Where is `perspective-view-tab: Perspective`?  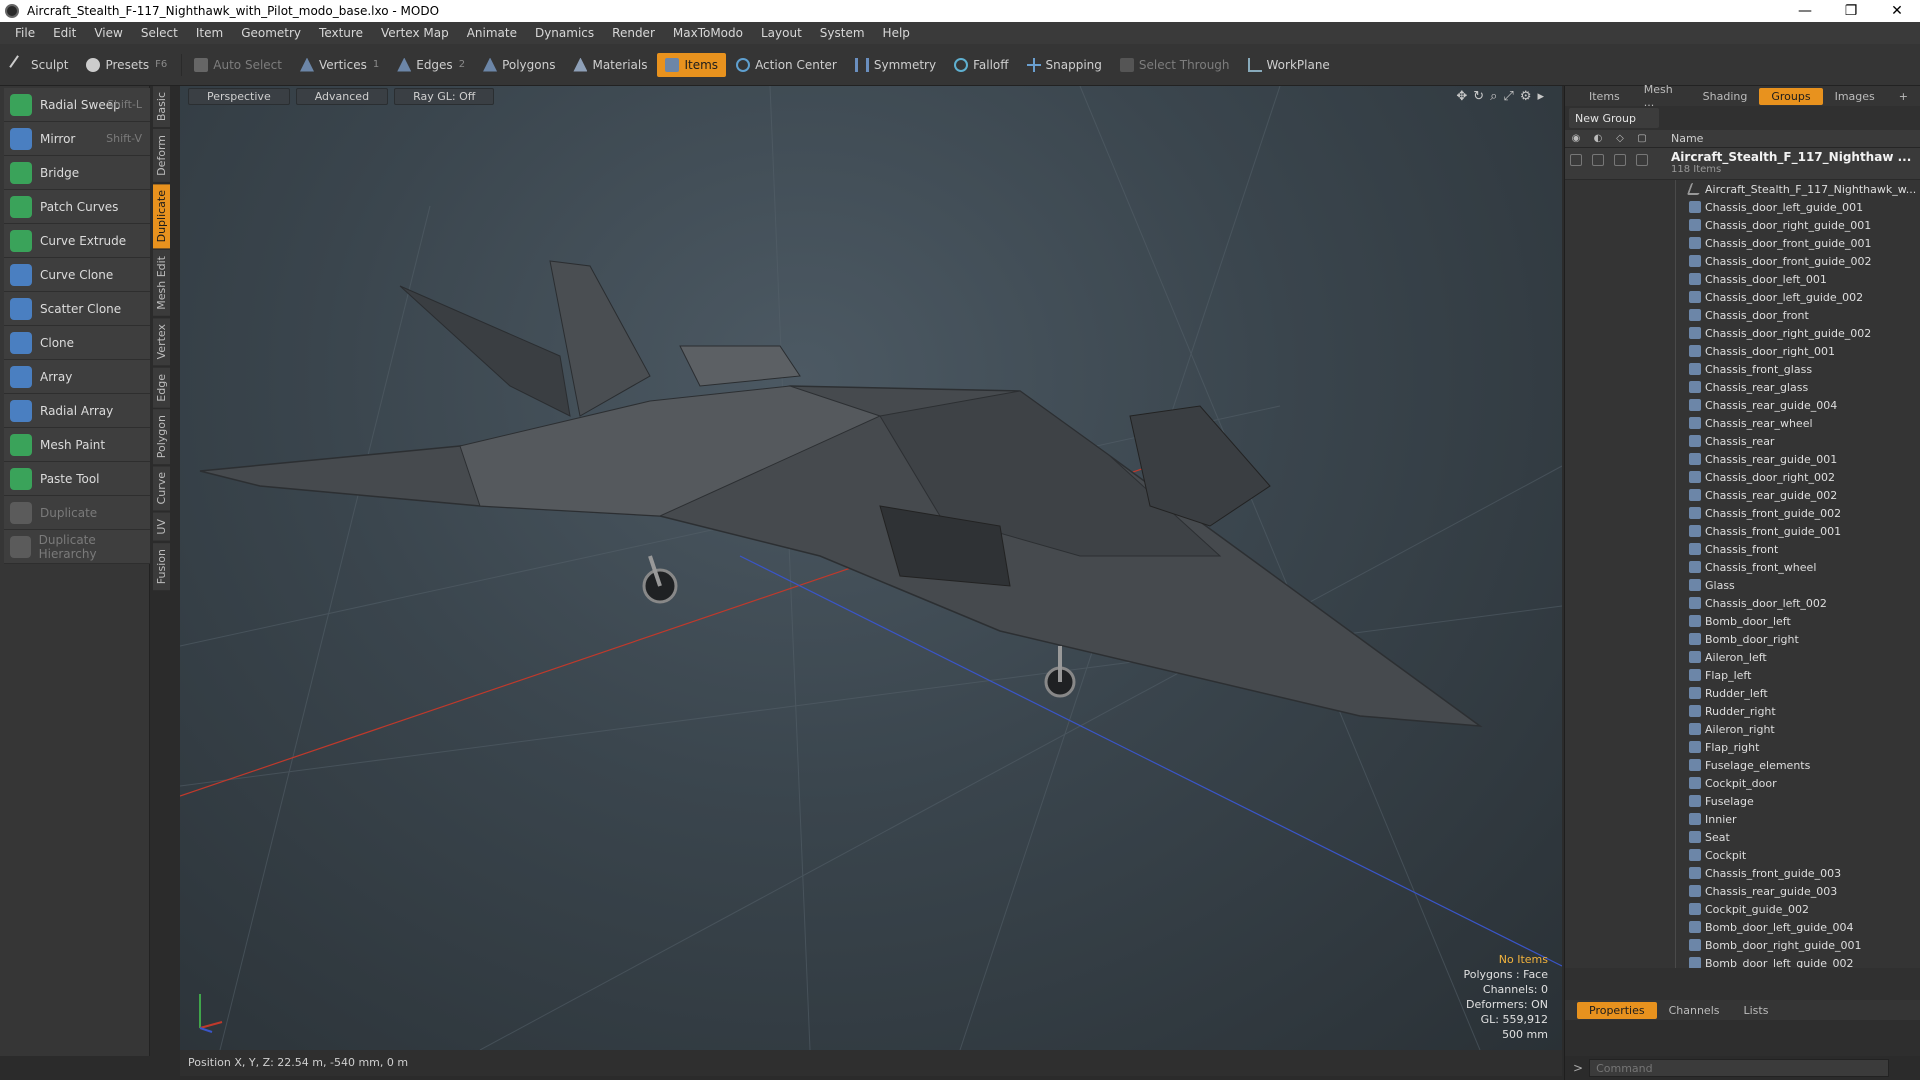
perspective-view-tab: Perspective is located at coordinates (239, 96).